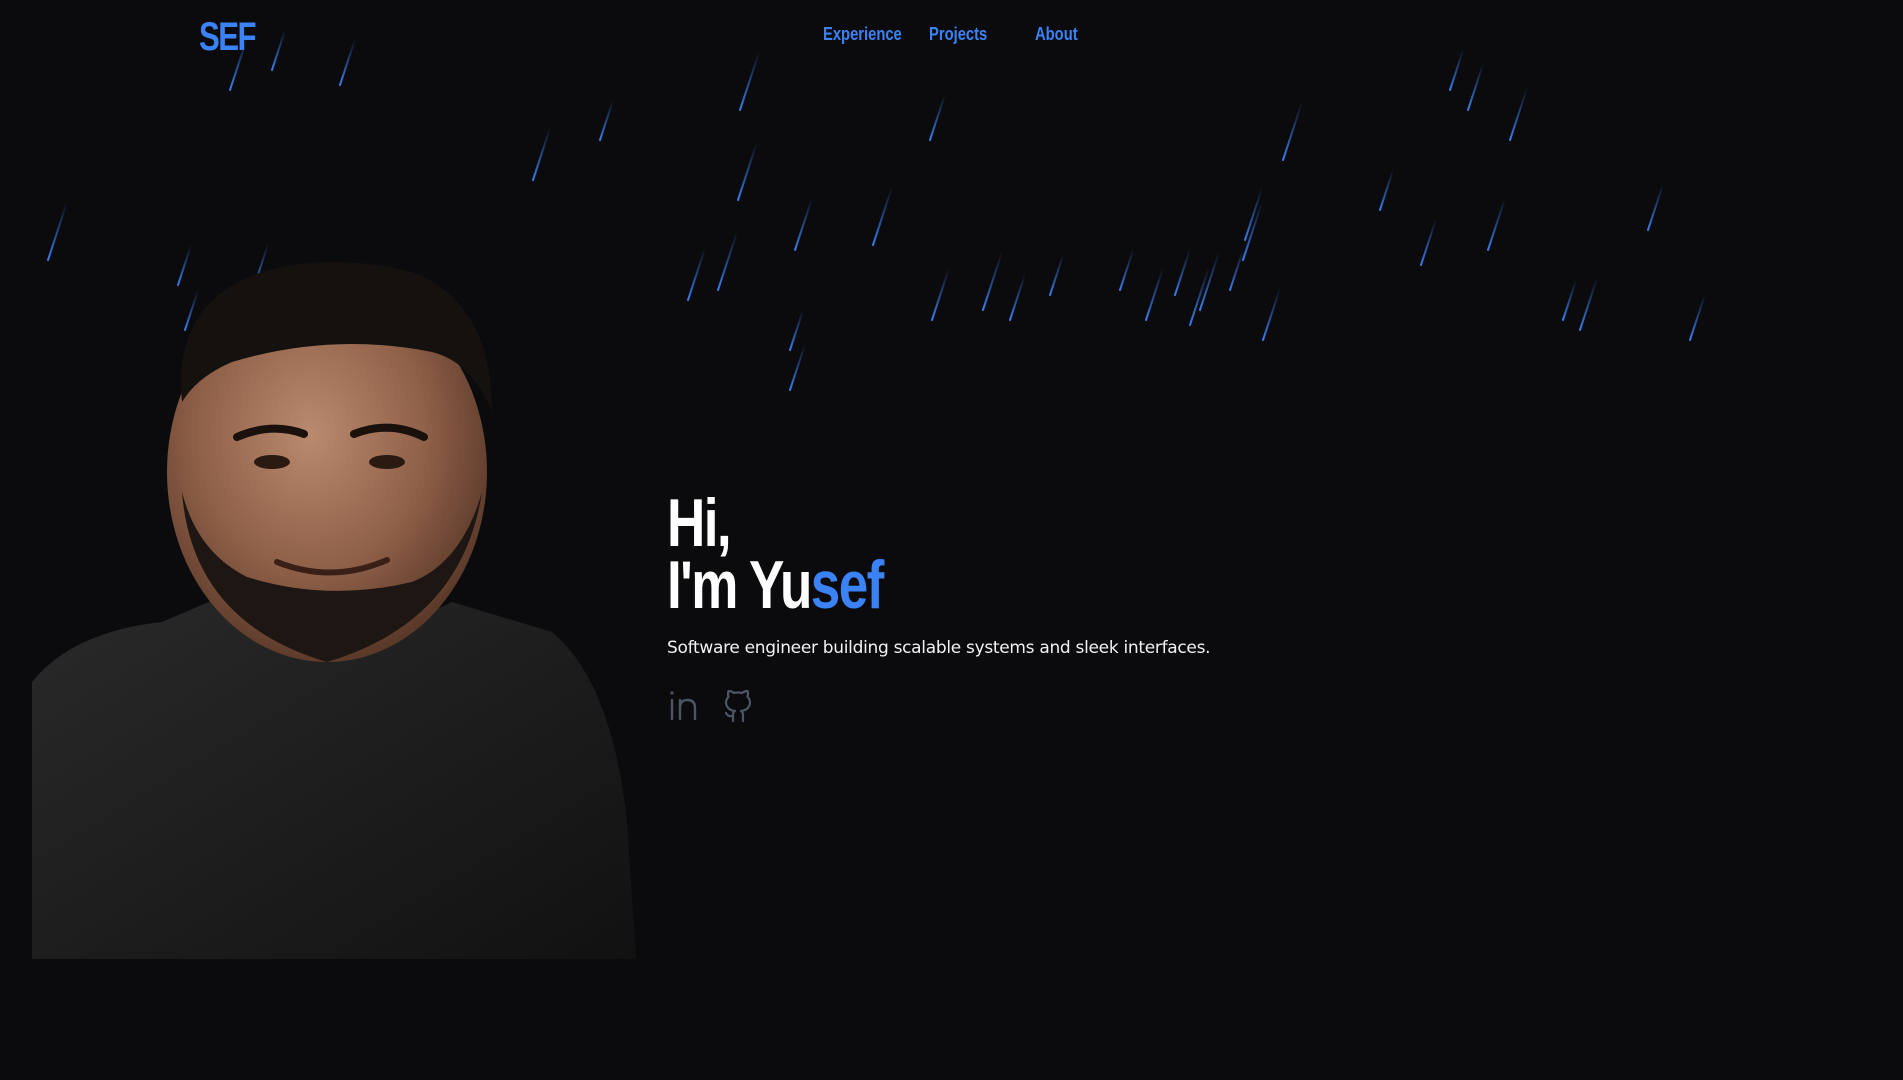  What do you see at coordinates (738, 706) in the screenshot?
I see `github-icon` at bounding box center [738, 706].